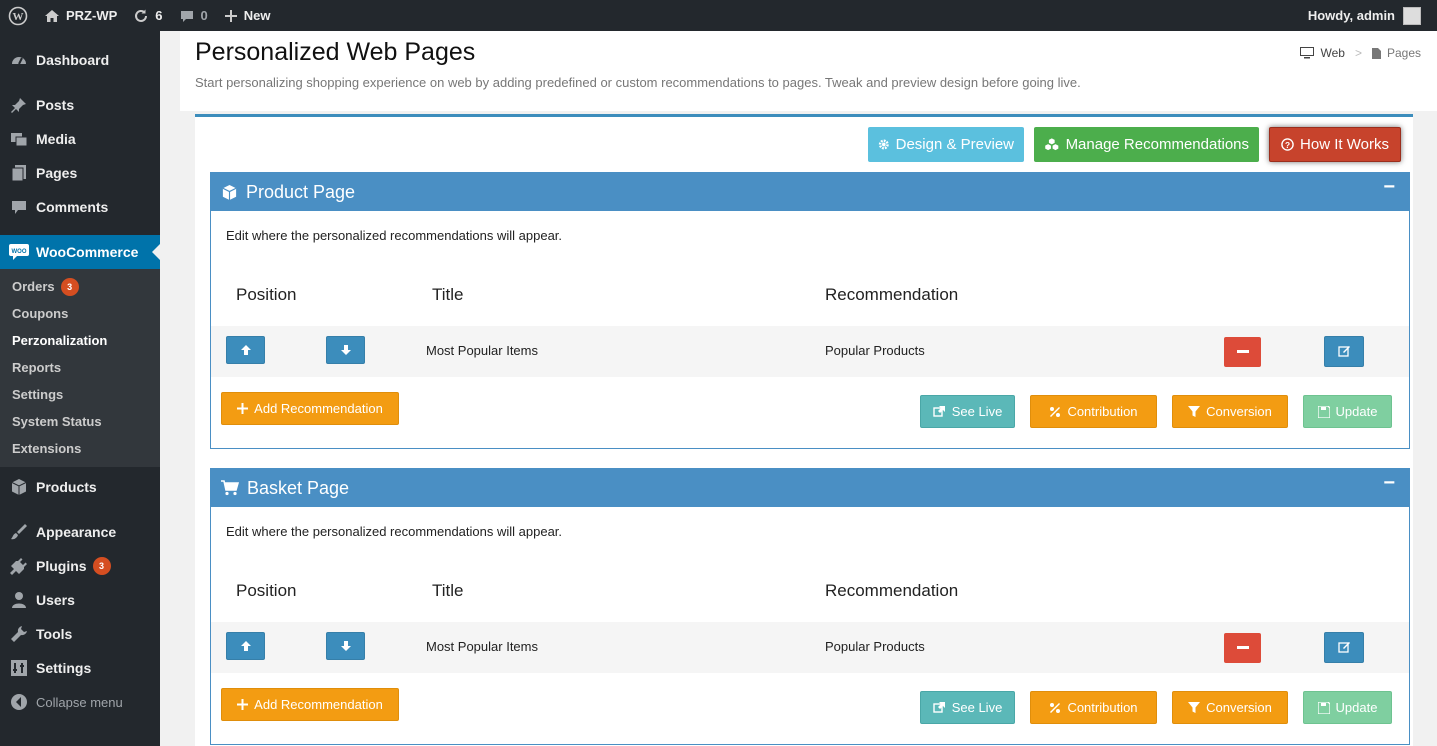  Describe the element at coordinates (80, 448) in the screenshot. I see `submenu-item-extensions: Extensions` at that location.